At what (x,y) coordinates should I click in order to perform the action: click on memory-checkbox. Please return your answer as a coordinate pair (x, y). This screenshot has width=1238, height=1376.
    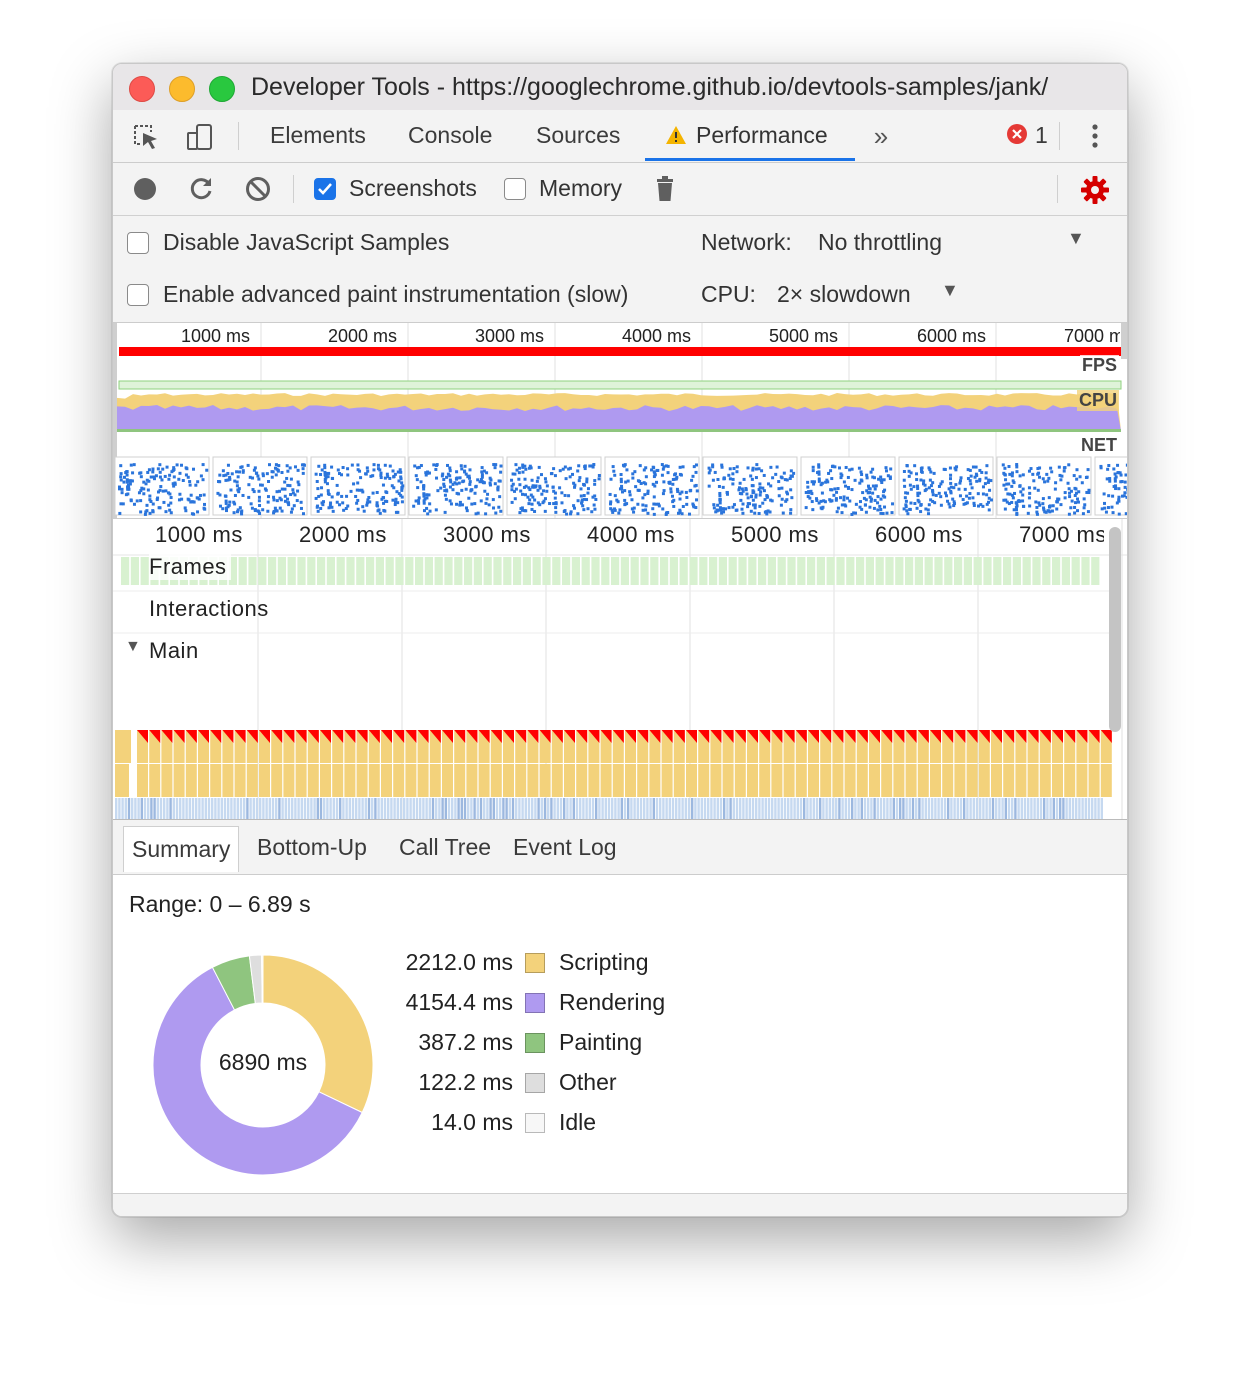
    Looking at the image, I should click on (515, 189).